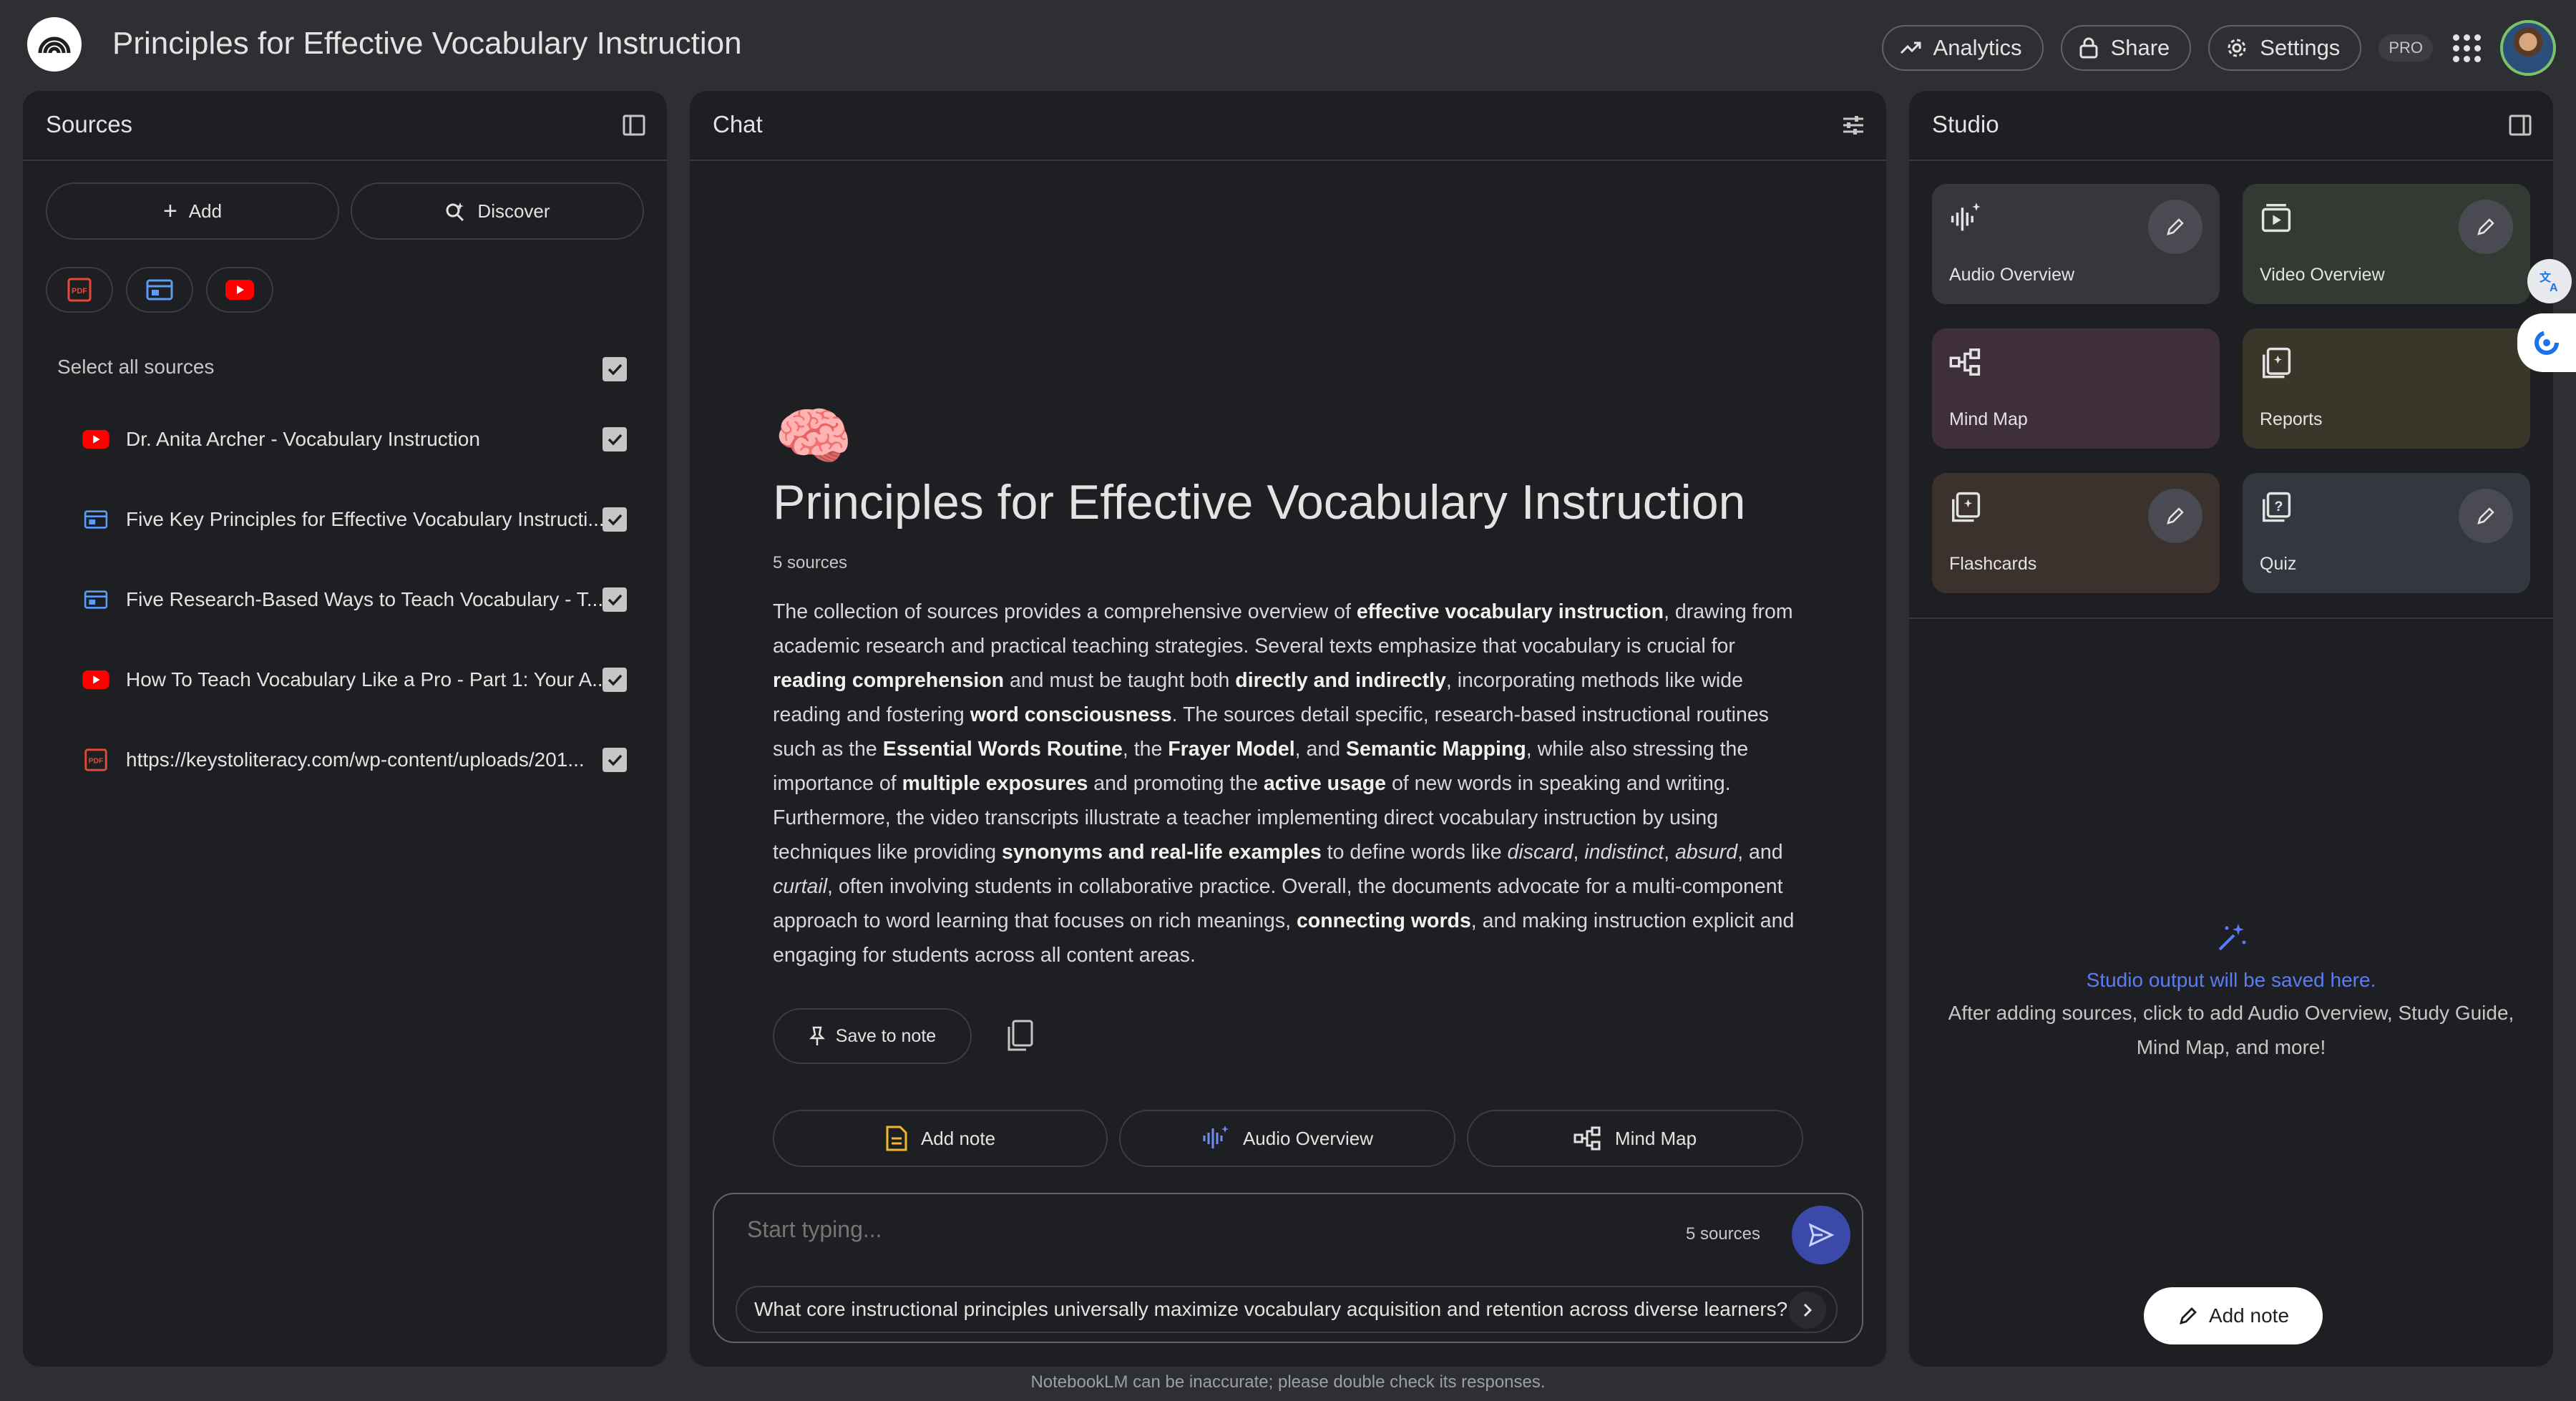 The width and height of the screenshot is (2576, 1401). Describe the element at coordinates (738, 124) in the screenshot. I see `chat-title: Chat` at that location.